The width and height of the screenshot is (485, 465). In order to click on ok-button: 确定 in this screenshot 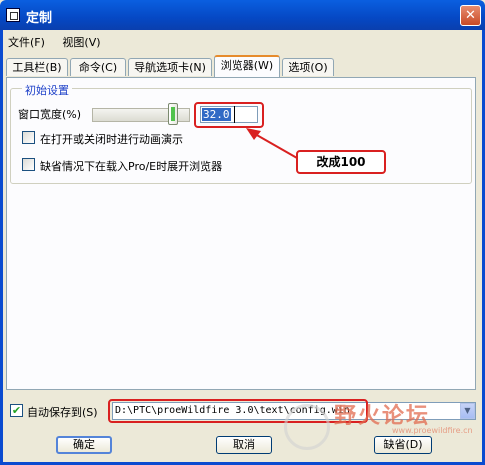, I will do `click(84, 445)`.